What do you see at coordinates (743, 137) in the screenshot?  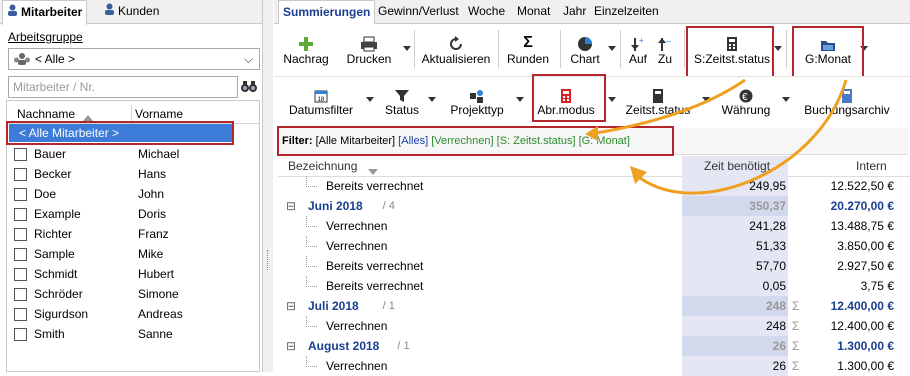 I see `arrow-monat` at bounding box center [743, 137].